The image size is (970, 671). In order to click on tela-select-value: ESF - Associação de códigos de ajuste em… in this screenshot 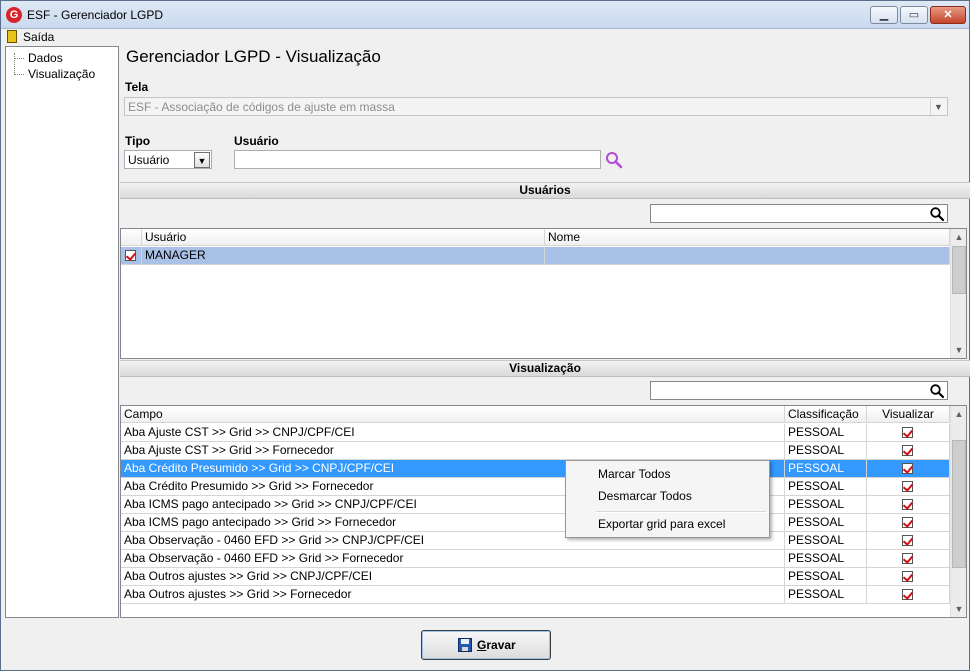, I will do `click(261, 107)`.